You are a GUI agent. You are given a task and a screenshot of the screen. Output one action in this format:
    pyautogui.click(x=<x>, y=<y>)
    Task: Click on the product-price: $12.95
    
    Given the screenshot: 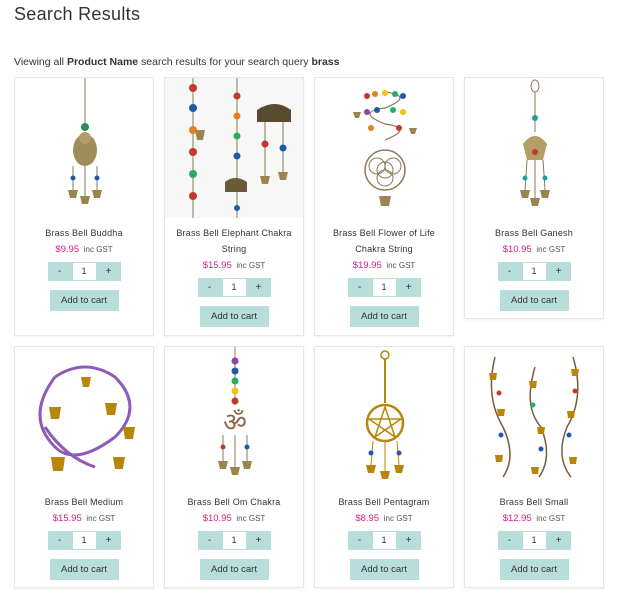 What is the action you would take?
    pyautogui.click(x=517, y=518)
    